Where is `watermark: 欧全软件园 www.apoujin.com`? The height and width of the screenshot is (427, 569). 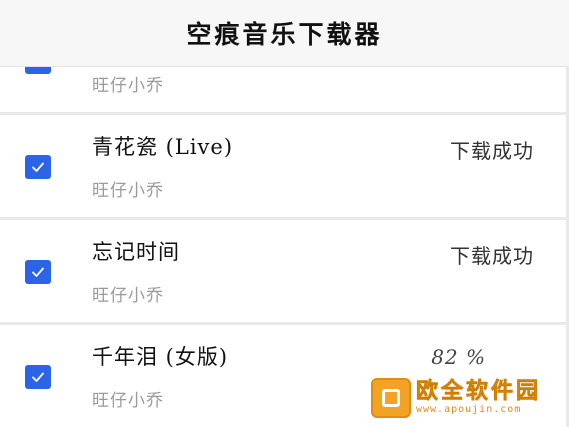
watermark: 欧全软件园 www.apoujin.com is located at coordinates (467, 398).